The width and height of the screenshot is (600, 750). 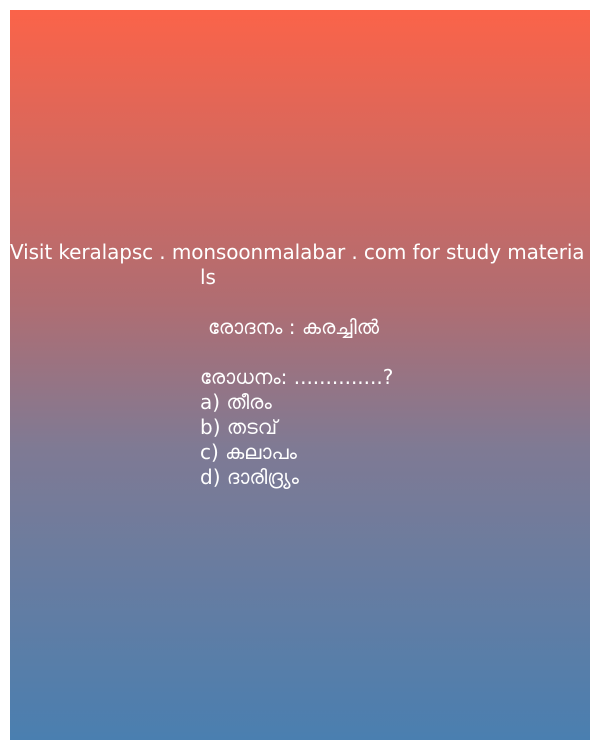 What do you see at coordinates (249, 477) in the screenshot?
I see `option-d: d) ദാരിദ്ര്യം` at bounding box center [249, 477].